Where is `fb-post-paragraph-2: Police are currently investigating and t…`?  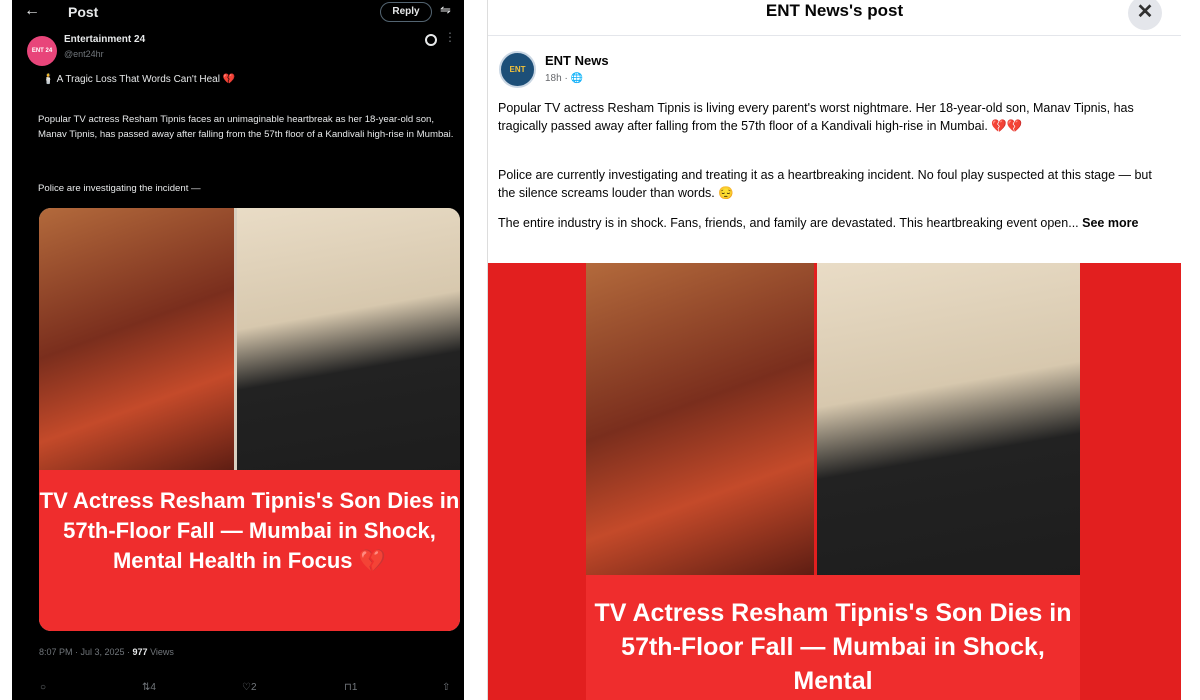
fb-post-paragraph-2: Police are currently investigating and t… is located at coordinates (825, 184).